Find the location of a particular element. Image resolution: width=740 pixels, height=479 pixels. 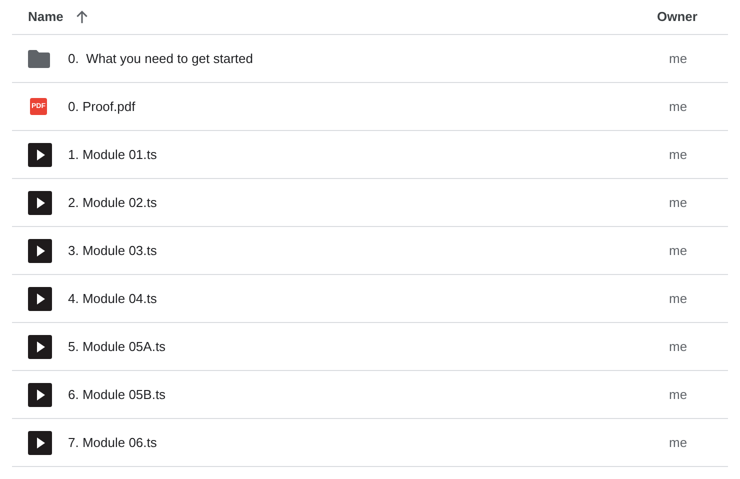

folder-icon is located at coordinates (39, 59).